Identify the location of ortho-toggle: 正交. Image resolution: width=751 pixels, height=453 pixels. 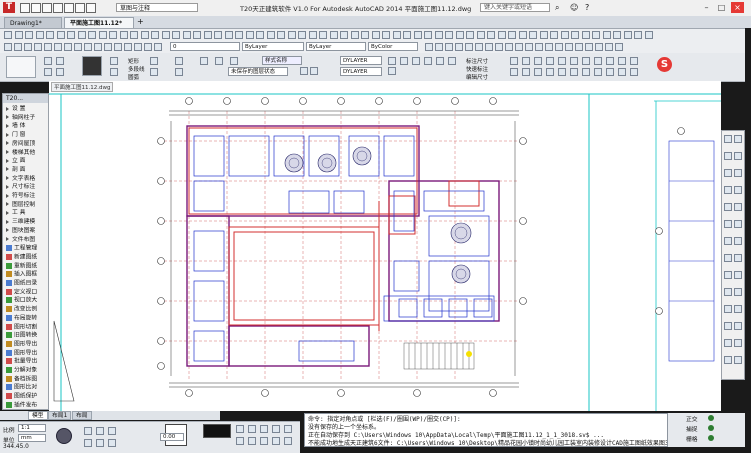
(692, 418).